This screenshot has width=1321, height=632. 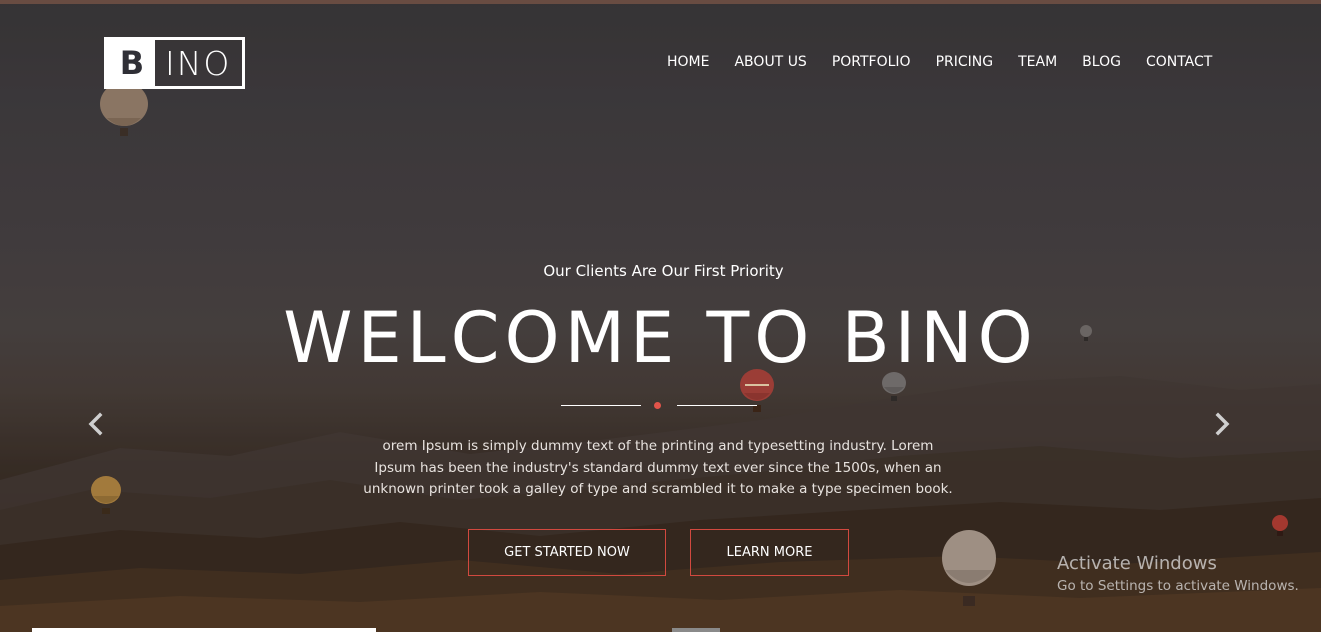 What do you see at coordinates (567, 552) in the screenshot?
I see `get-started-button: GET STARTED NOW` at bounding box center [567, 552].